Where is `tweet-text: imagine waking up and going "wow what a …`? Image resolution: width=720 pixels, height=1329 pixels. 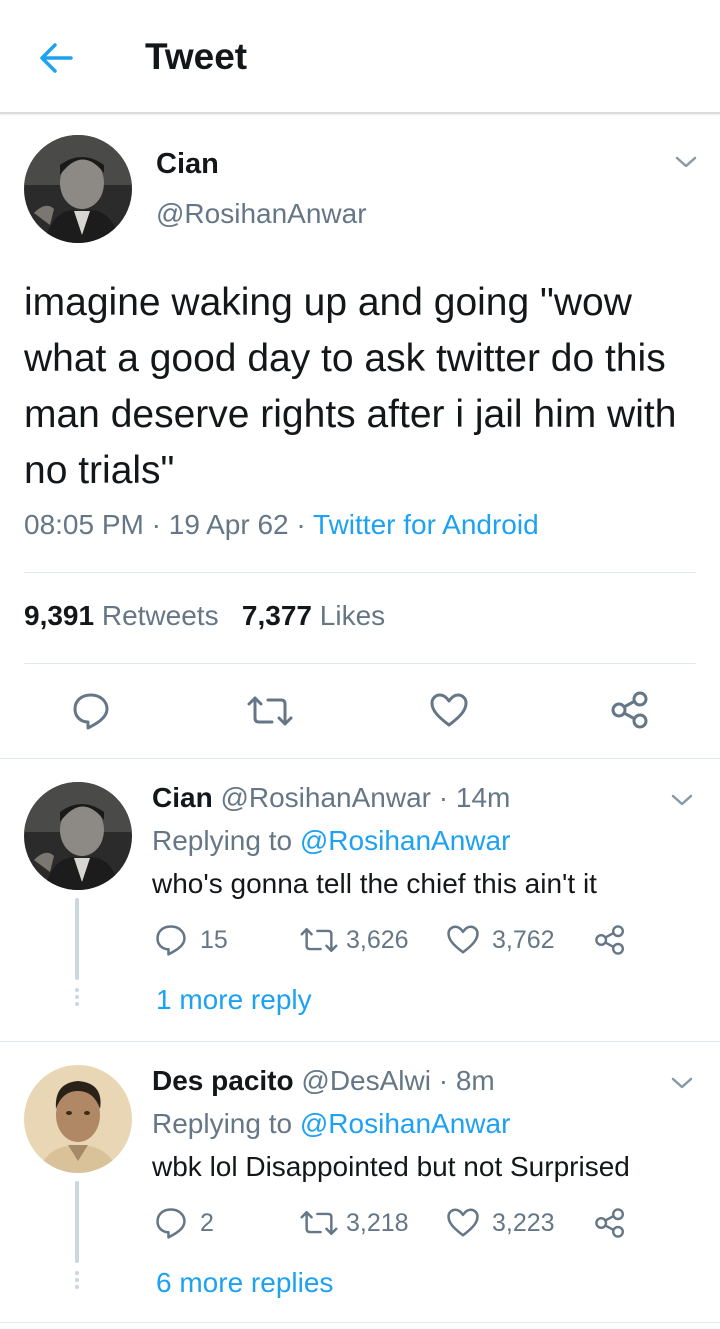
tweet-text: imagine waking up and going "wow what a … is located at coordinates (350, 386).